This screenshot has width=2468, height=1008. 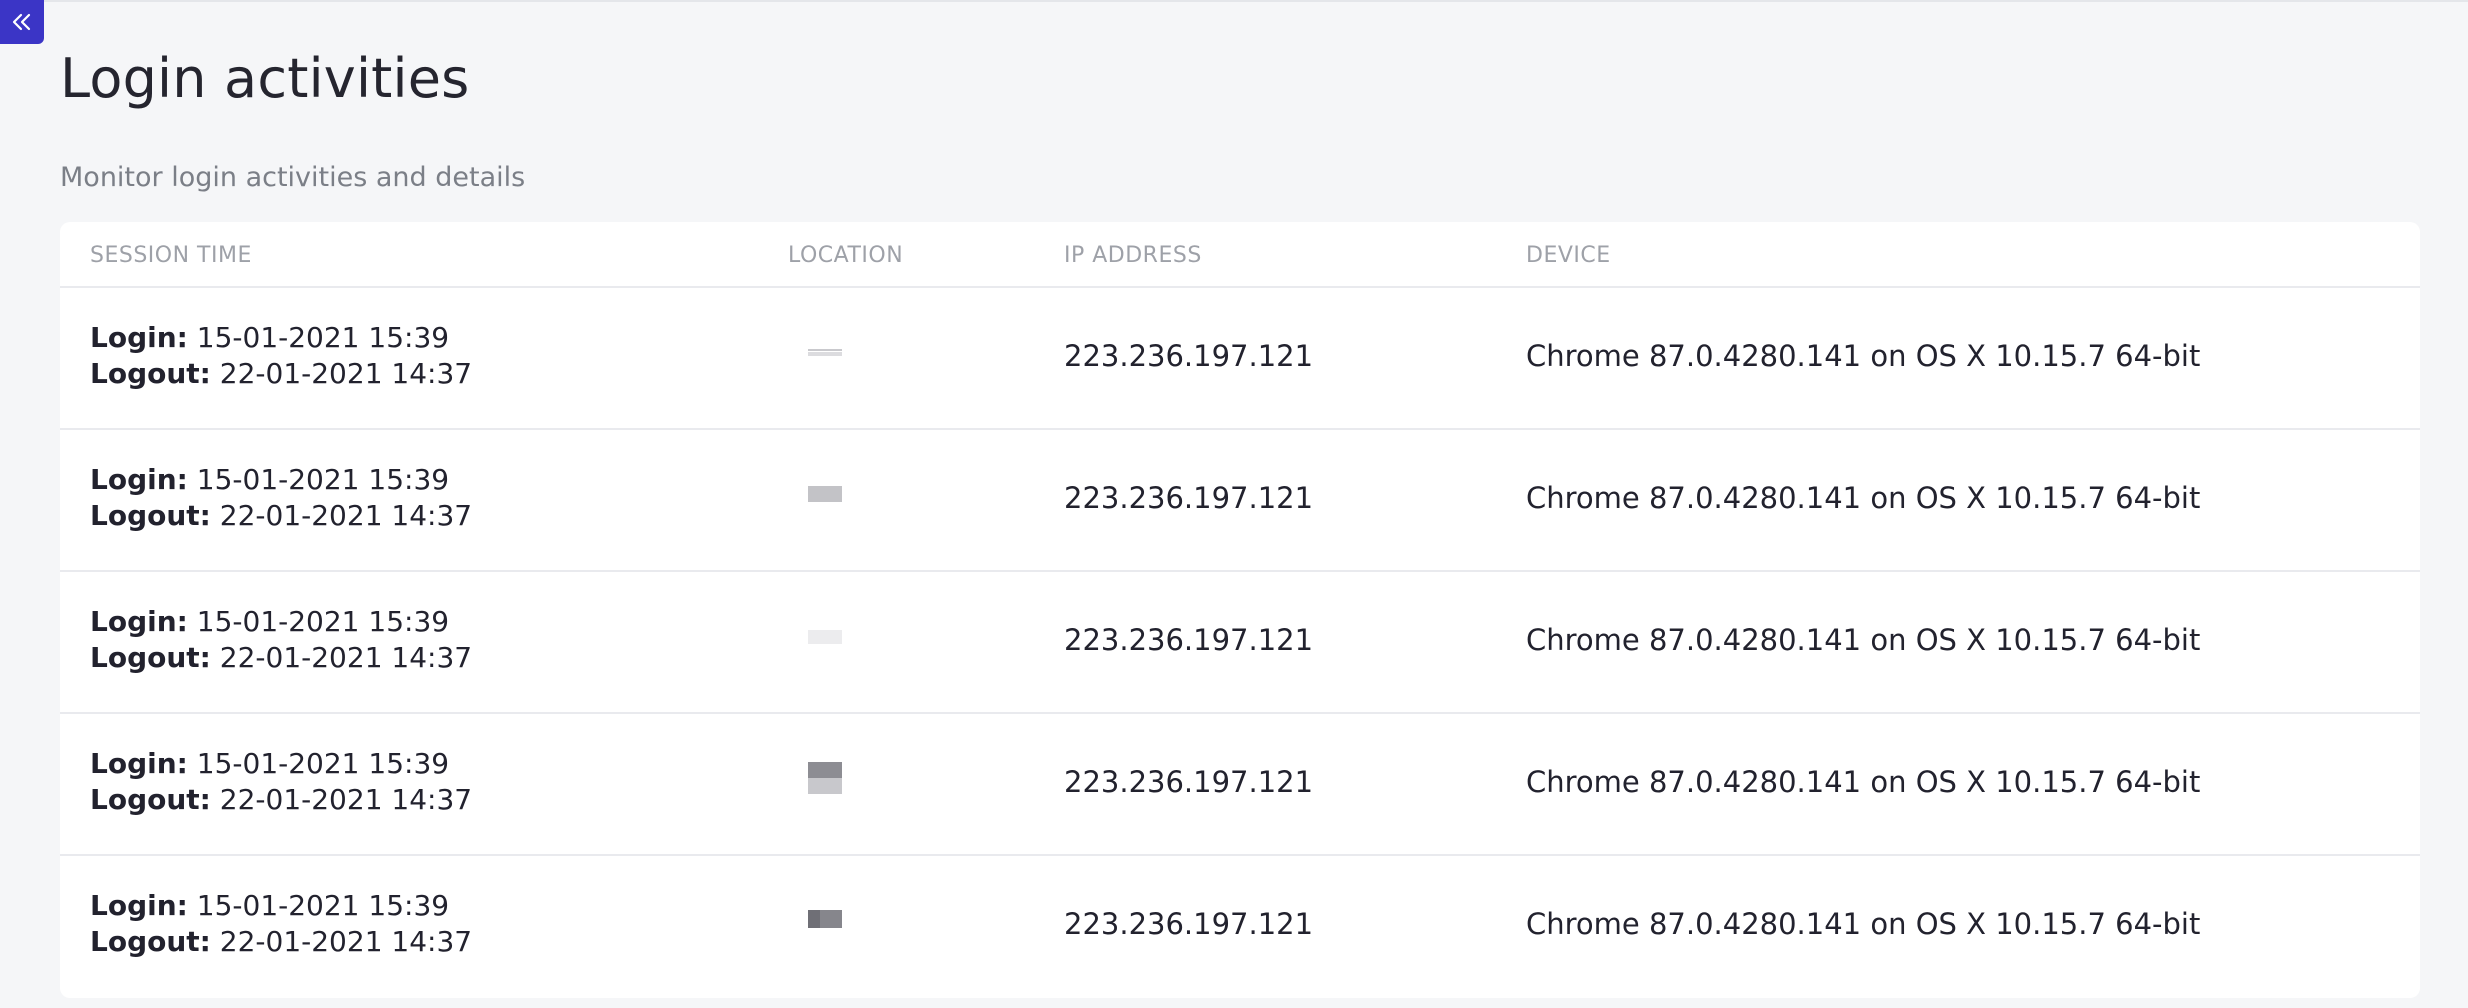 I want to click on chevrons-double-left-icon, so click(x=21, y=22).